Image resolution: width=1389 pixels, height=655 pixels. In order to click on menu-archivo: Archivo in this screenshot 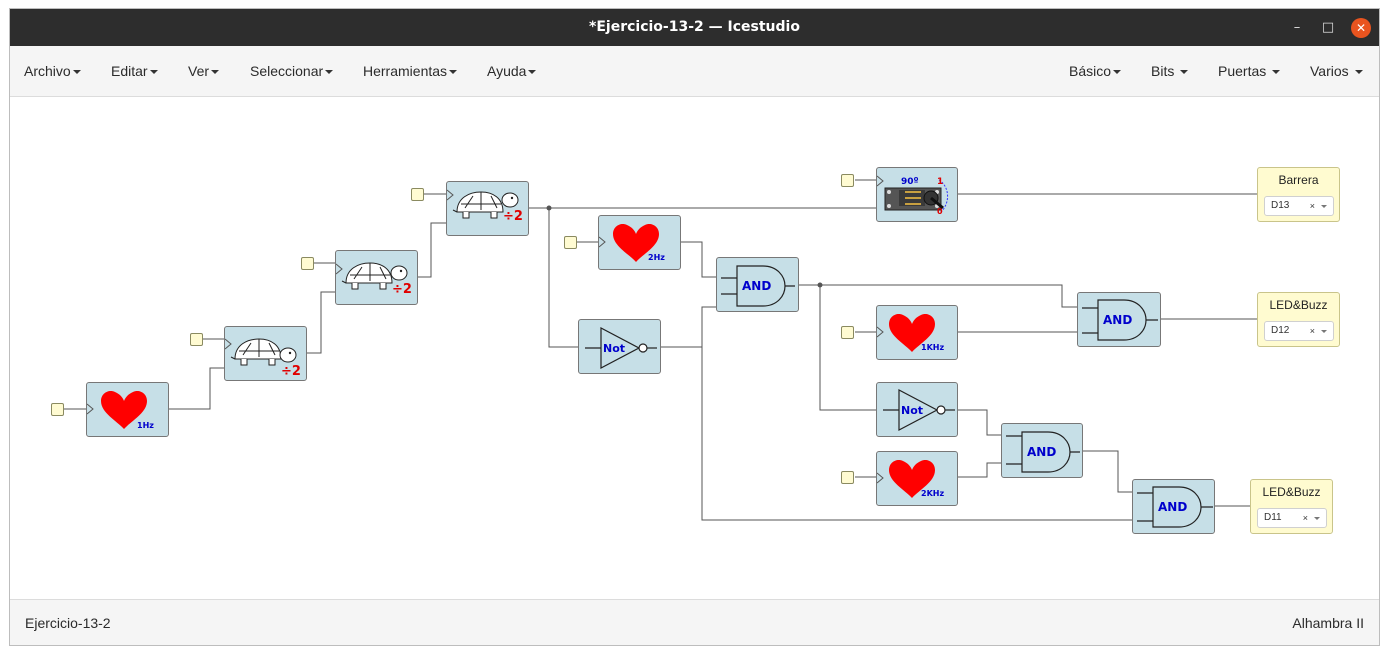, I will do `click(52, 71)`.